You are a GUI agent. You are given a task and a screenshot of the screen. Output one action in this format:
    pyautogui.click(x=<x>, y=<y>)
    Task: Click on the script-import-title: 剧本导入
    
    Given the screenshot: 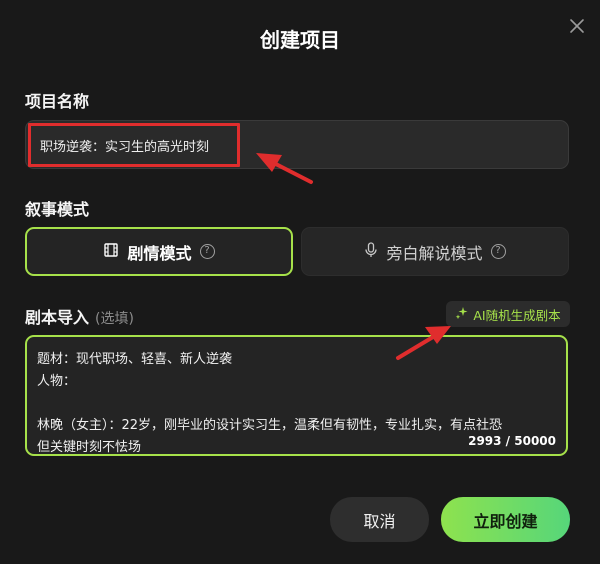 What is the action you would take?
    pyautogui.click(x=57, y=317)
    